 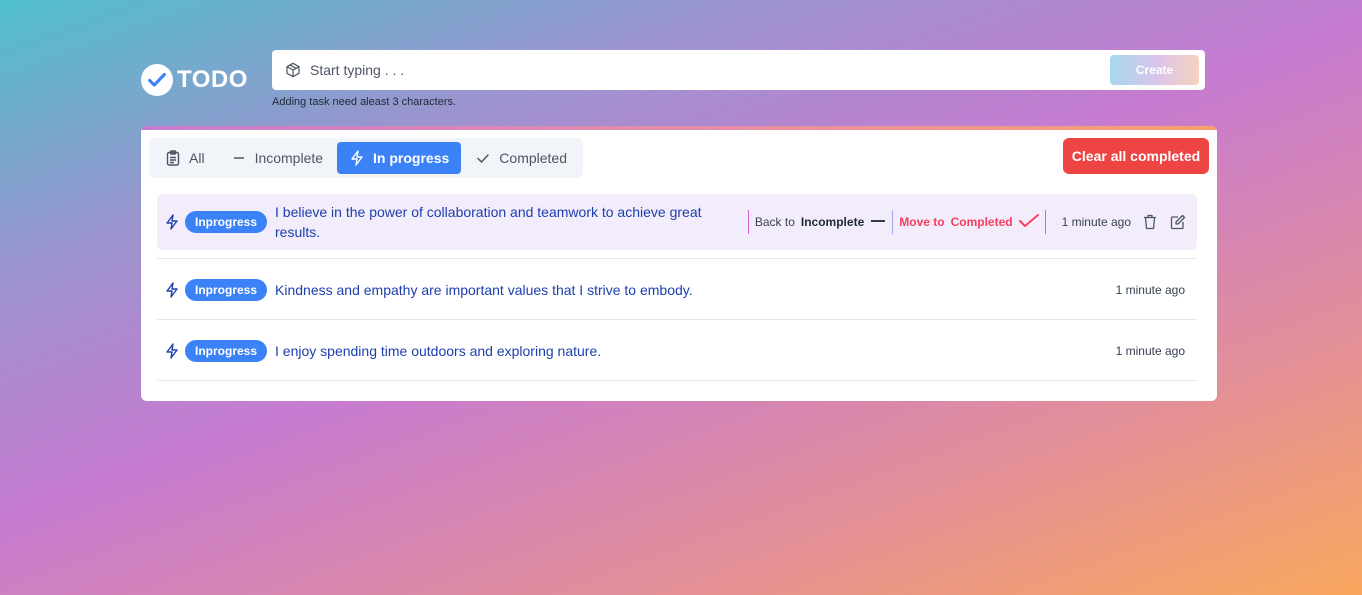 I want to click on move-target: Completed, so click(x=981, y=222).